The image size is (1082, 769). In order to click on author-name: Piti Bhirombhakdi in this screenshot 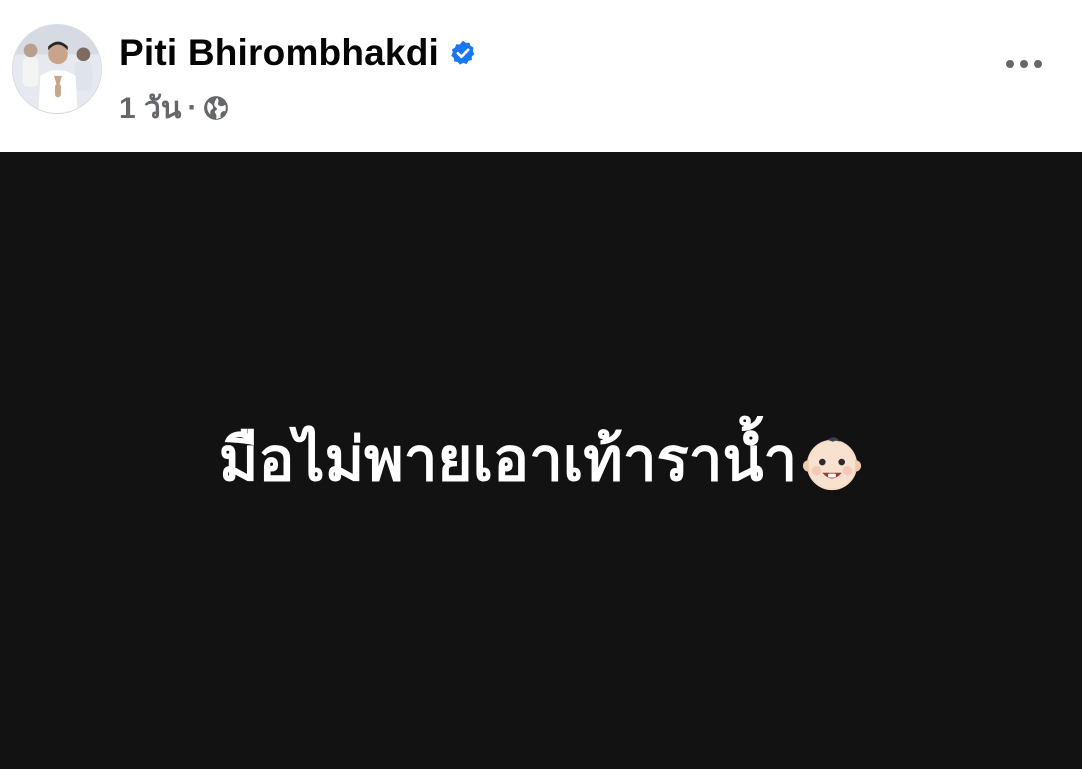, I will do `click(279, 53)`.